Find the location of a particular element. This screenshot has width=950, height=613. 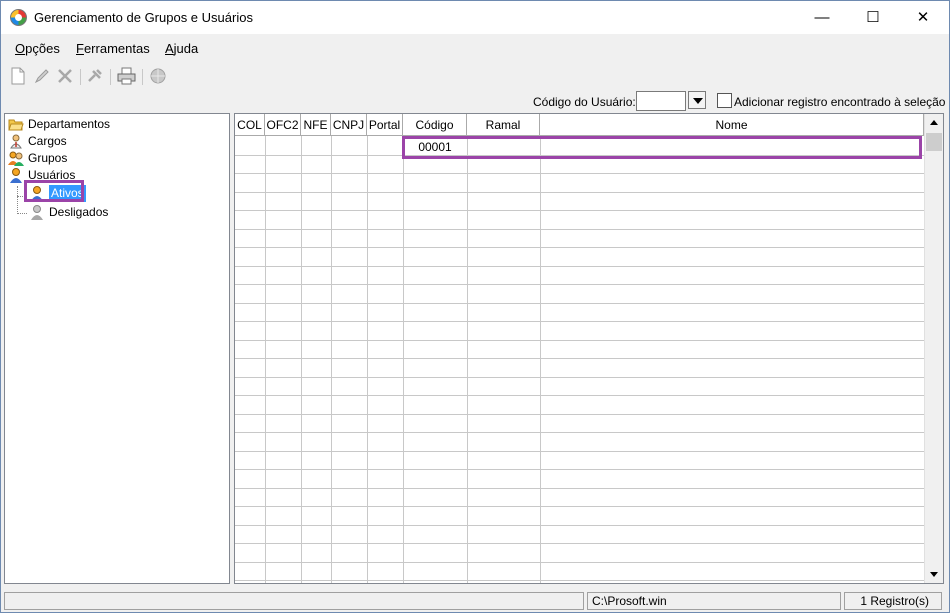

cell-cnpj is located at coordinates (349, 147).